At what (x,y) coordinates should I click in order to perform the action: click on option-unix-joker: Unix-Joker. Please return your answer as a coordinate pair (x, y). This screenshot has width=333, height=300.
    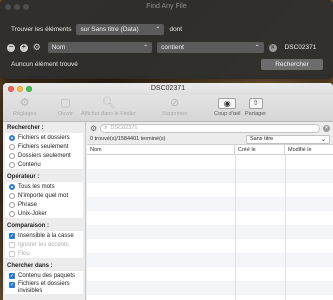
    Looking at the image, I should click on (44, 213).